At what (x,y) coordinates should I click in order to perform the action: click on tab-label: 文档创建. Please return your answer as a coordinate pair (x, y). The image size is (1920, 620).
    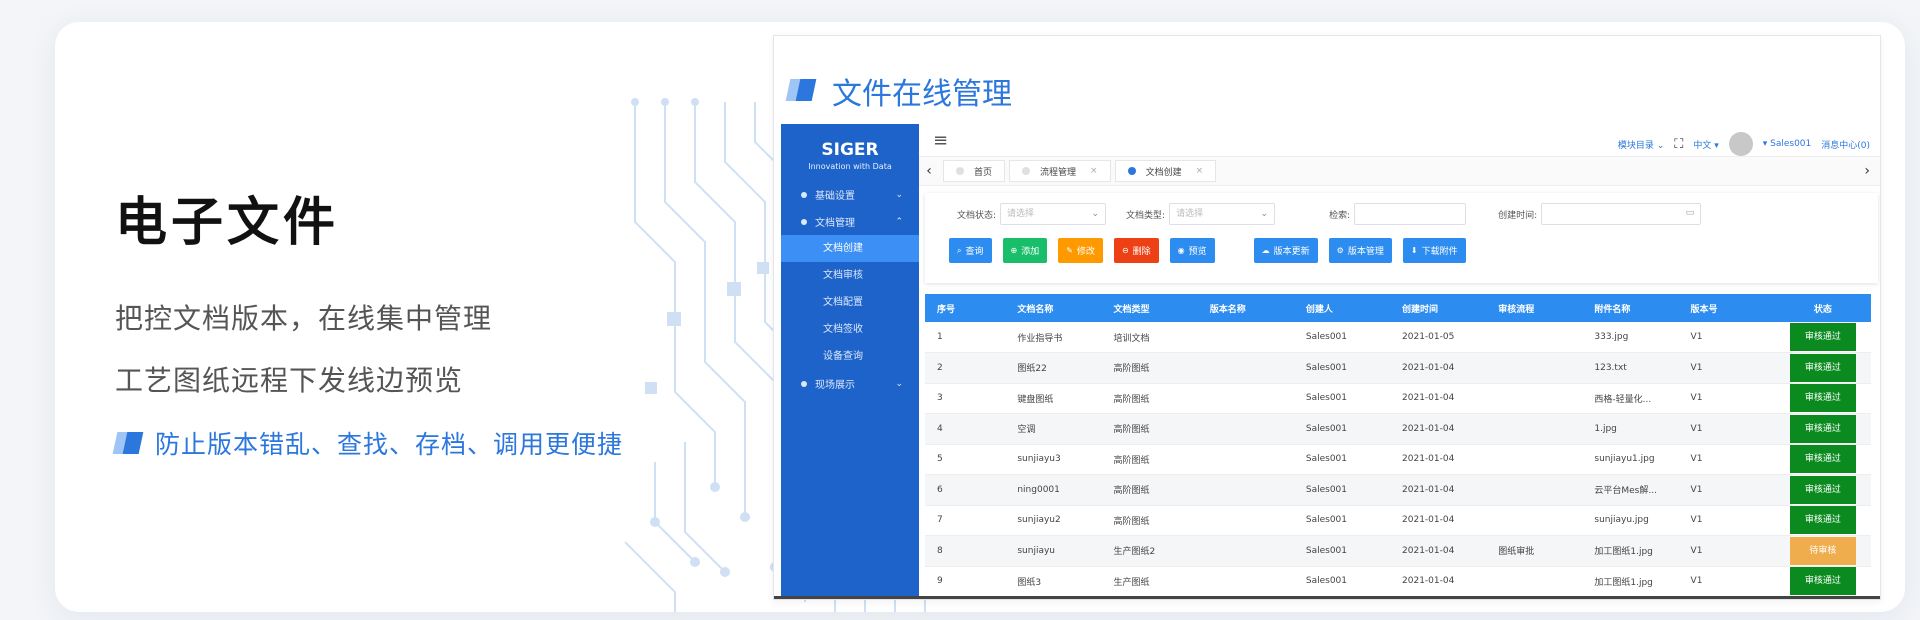
    Looking at the image, I should click on (1163, 172).